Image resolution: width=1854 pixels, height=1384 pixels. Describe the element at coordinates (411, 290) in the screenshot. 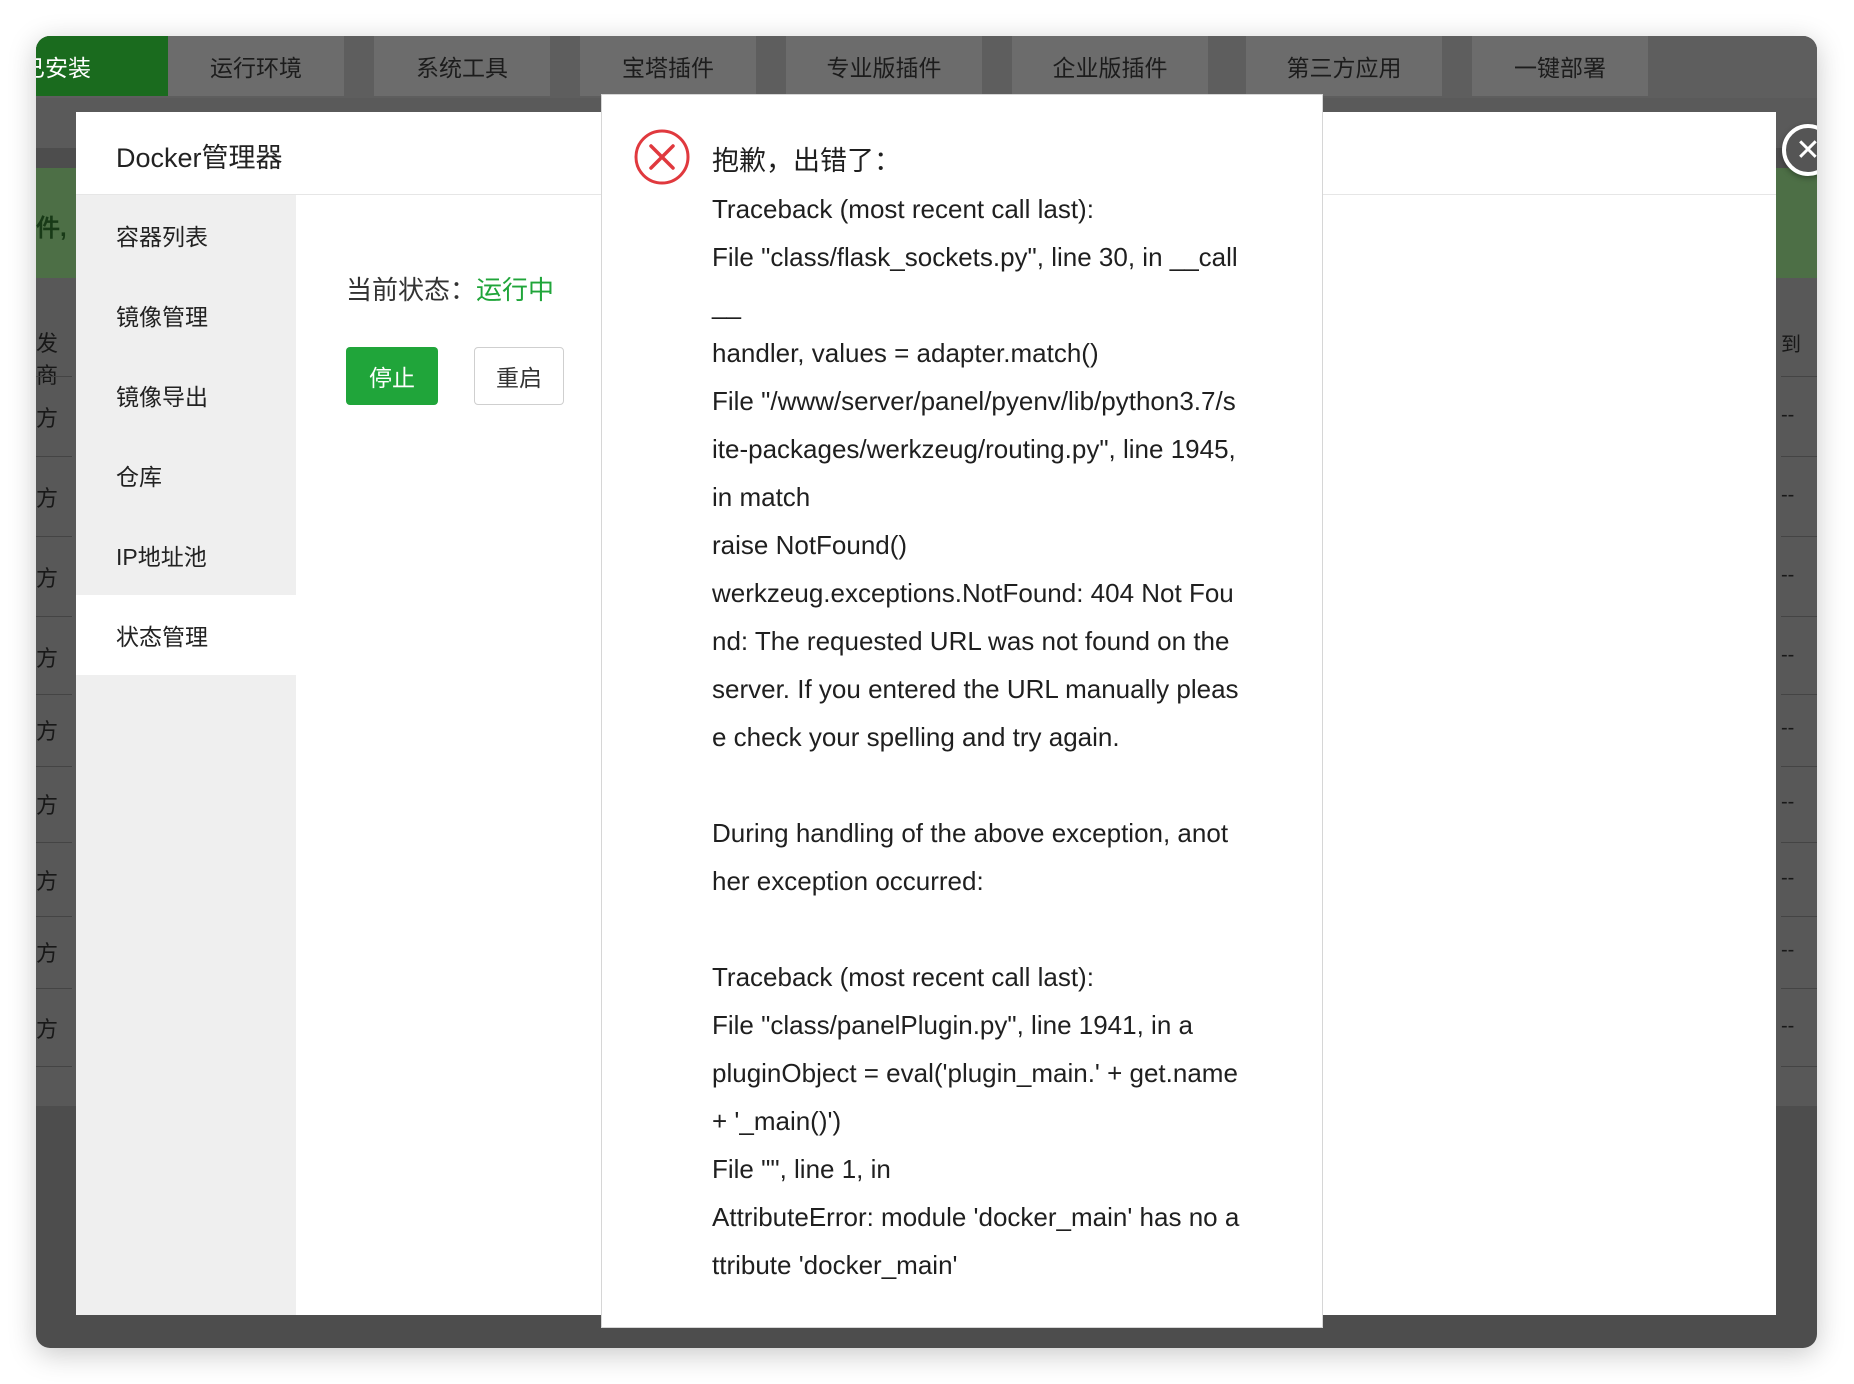

I see `status-label: 当前状态：` at that location.